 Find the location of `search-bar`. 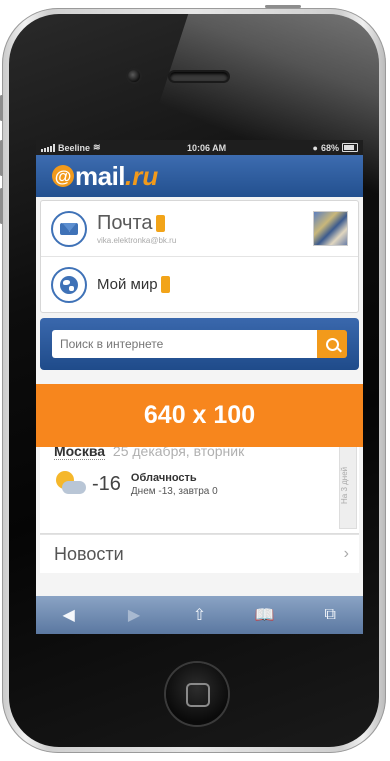

search-bar is located at coordinates (199, 344).